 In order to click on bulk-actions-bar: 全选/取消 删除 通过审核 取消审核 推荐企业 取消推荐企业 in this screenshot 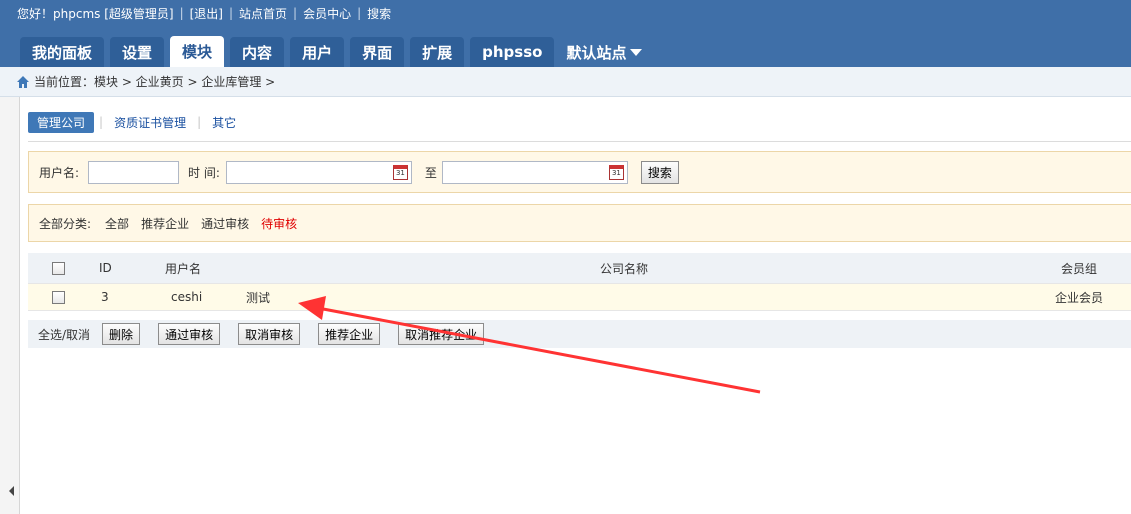, I will do `click(579, 334)`.